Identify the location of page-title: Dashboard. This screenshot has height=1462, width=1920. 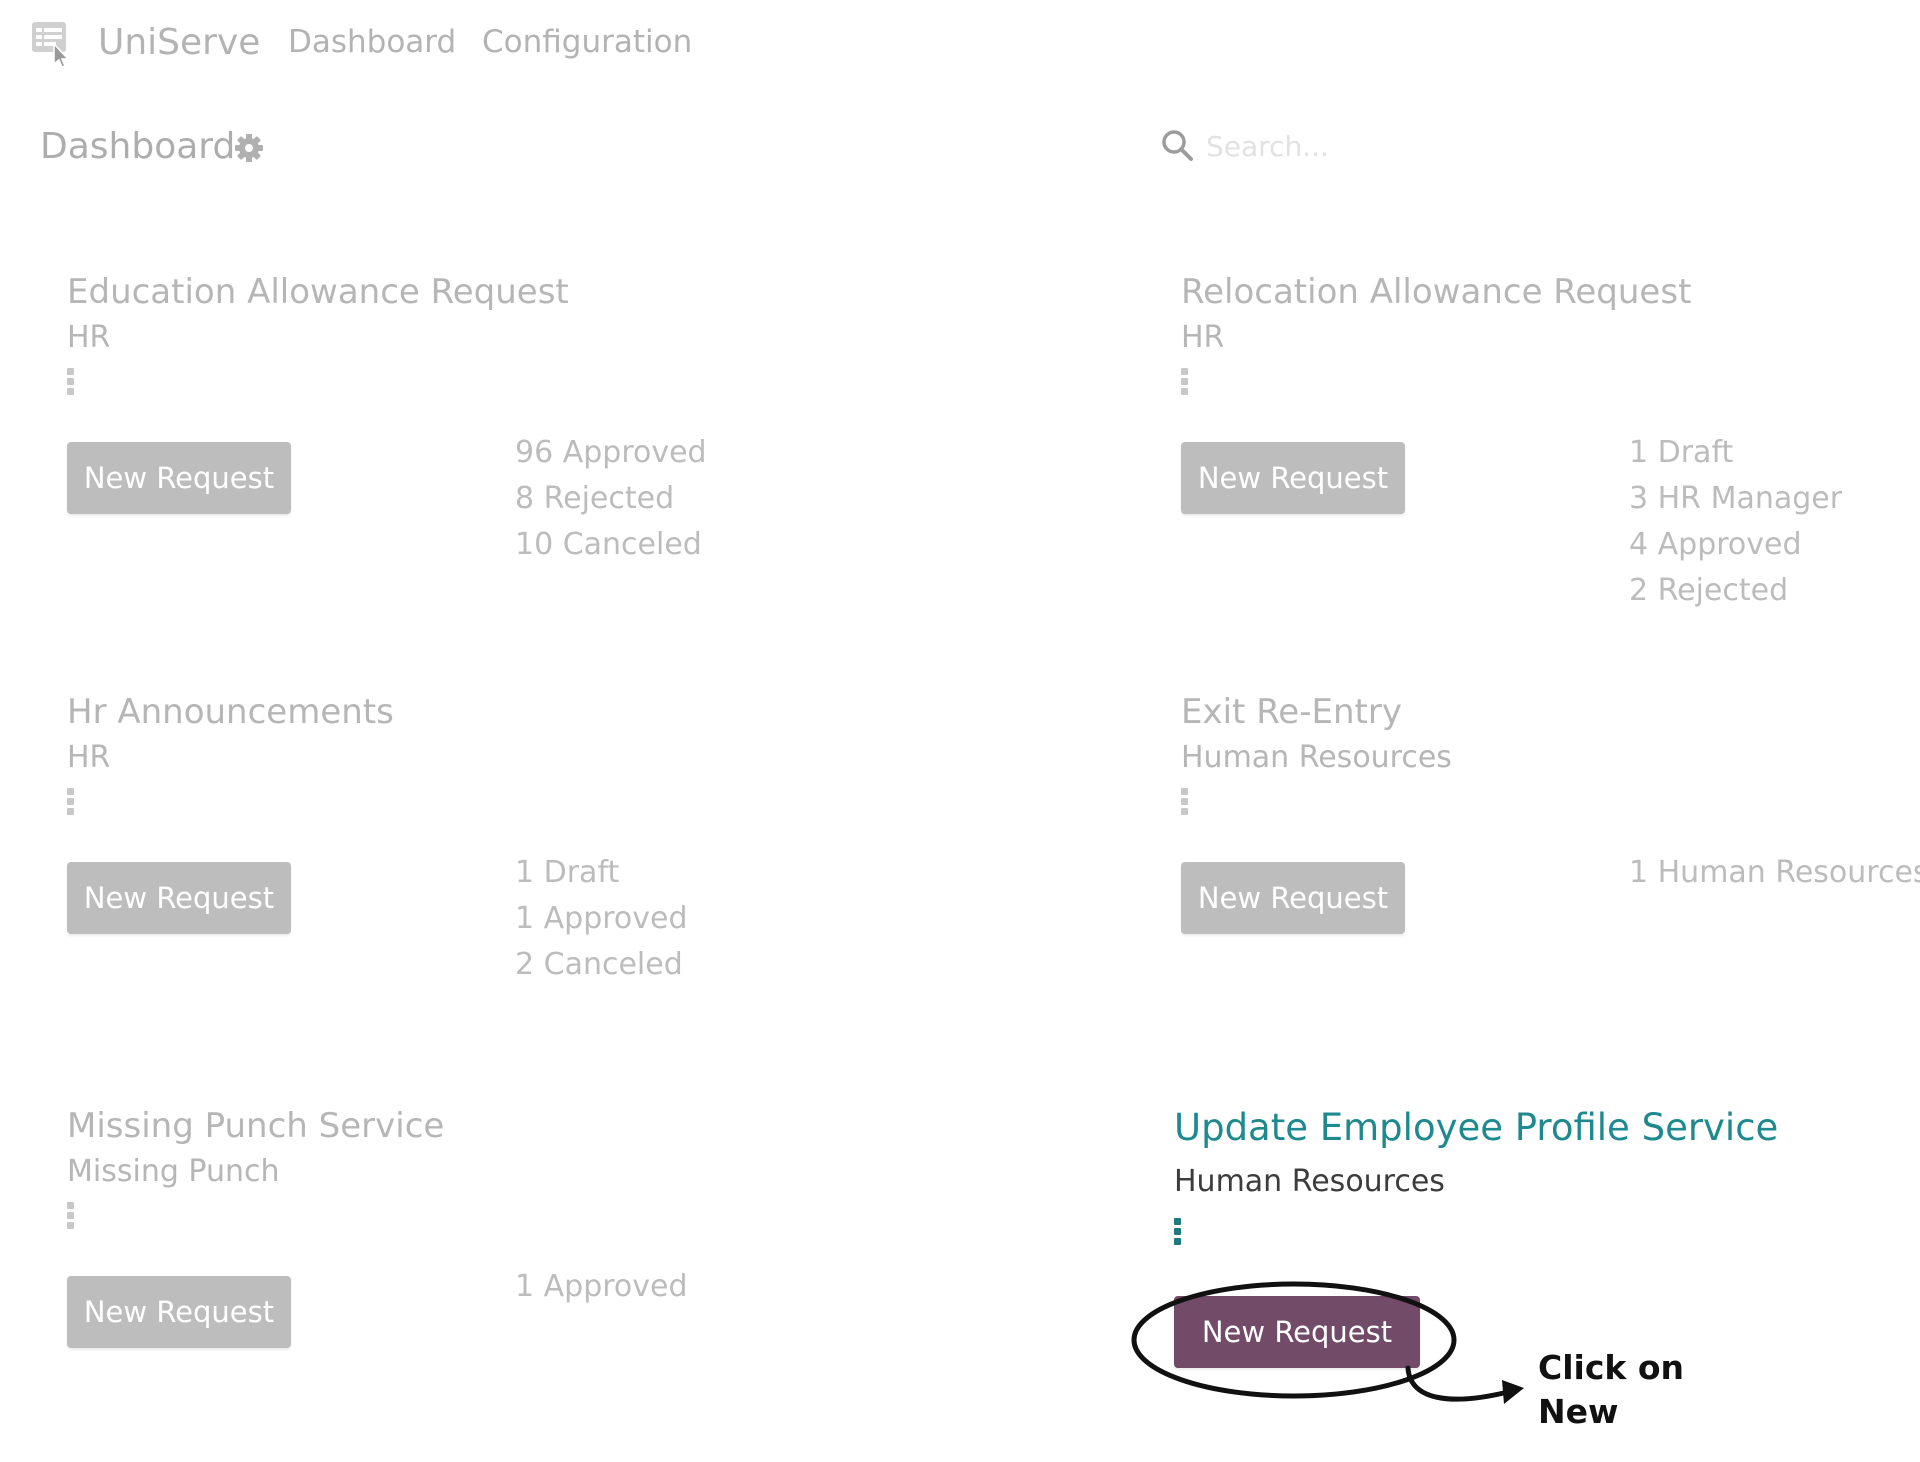
(138, 146).